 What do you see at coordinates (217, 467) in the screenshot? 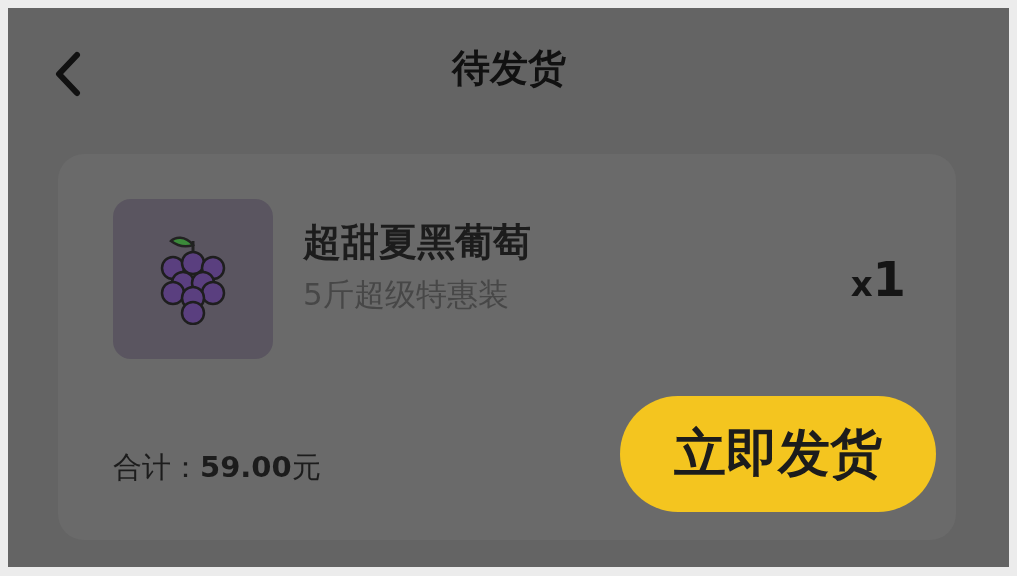
I see `order-total: 合计：59.00元` at bounding box center [217, 467].